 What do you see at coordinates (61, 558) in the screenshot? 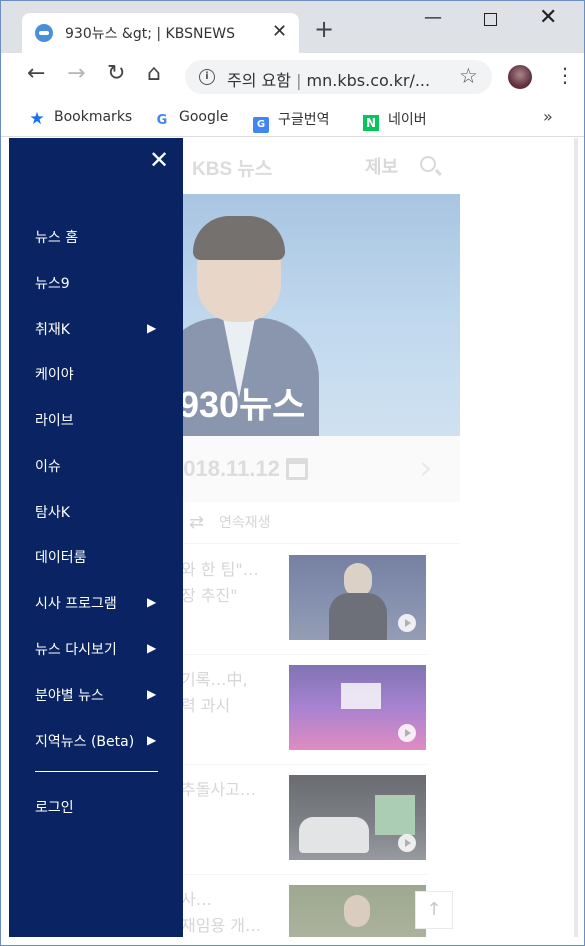
I see `menu-item-label: 데이터룸` at bounding box center [61, 558].